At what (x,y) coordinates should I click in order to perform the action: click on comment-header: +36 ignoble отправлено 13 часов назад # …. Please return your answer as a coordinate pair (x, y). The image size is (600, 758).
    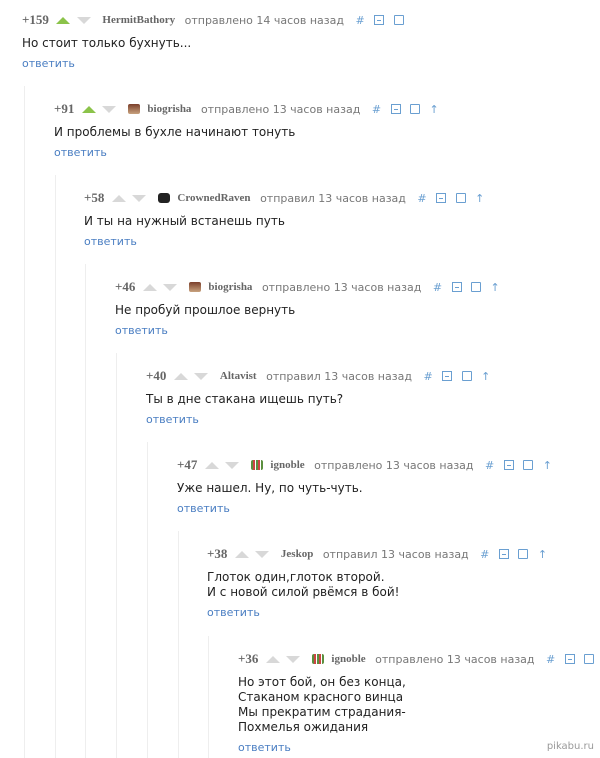
    Looking at the image, I should click on (419, 661).